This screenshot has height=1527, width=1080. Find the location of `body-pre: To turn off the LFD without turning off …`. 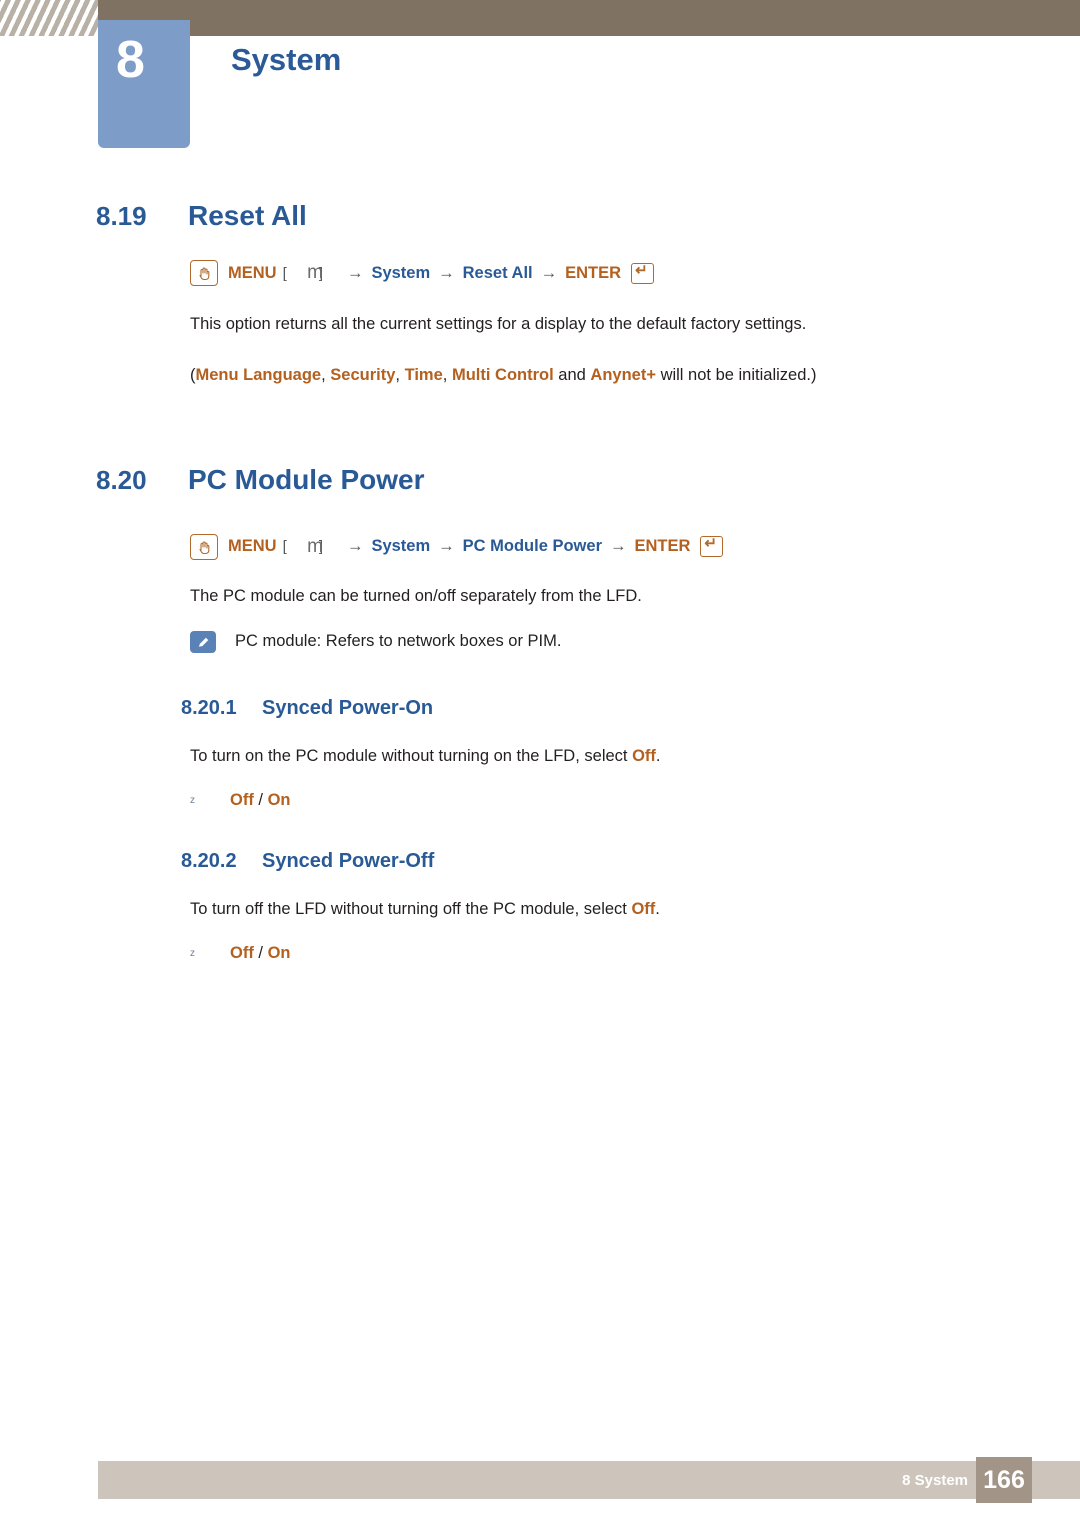

body-pre: To turn off the LFD without turning off … is located at coordinates (411, 909).